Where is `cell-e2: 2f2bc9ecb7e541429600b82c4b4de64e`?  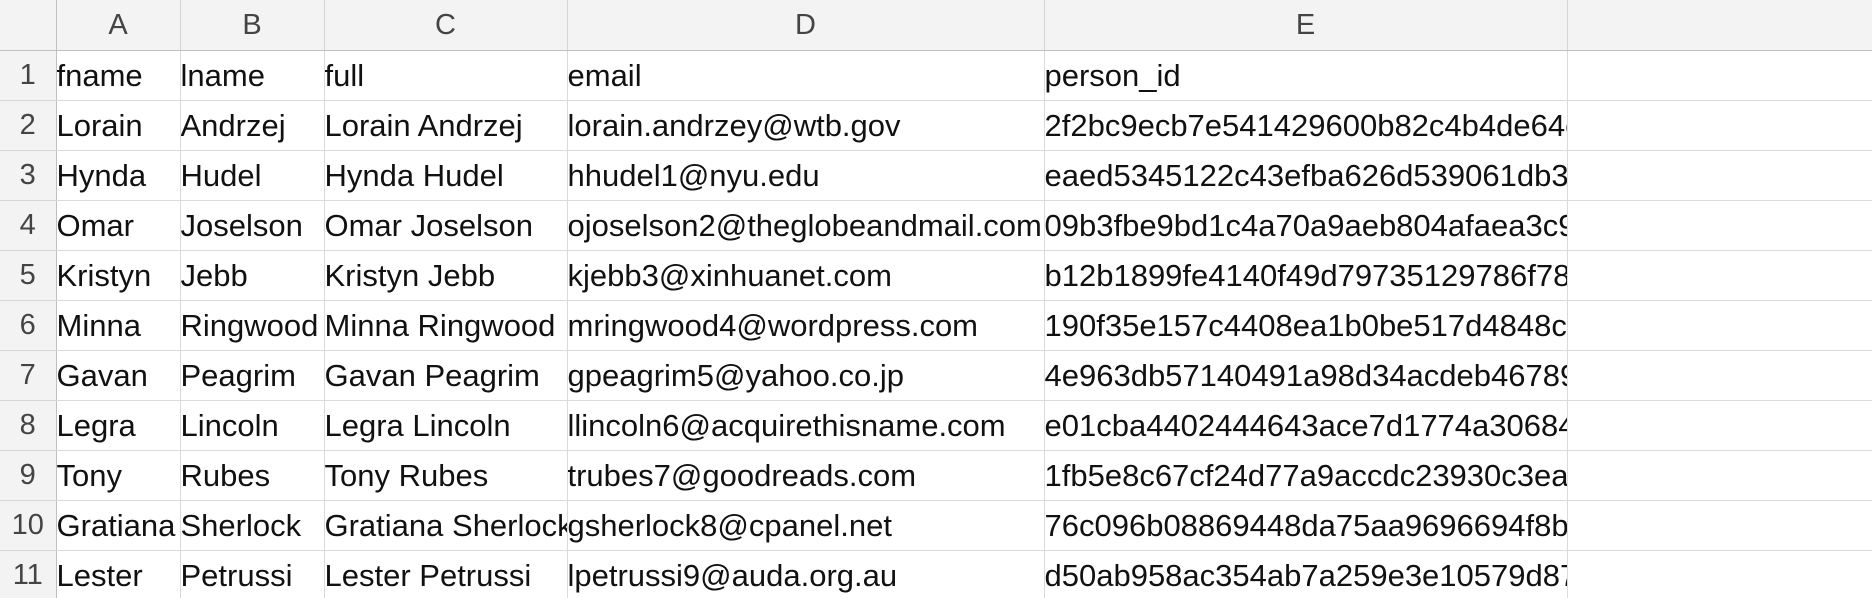 cell-e2: 2f2bc9ecb7e541429600b82c4b4de64e is located at coordinates (1306, 125).